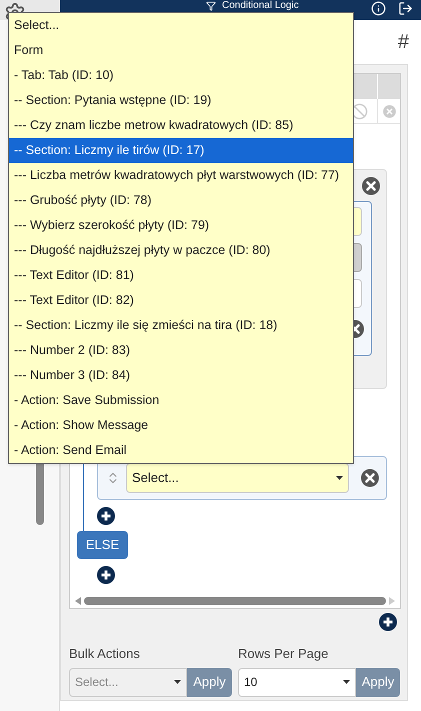 The height and width of the screenshot is (711, 421). What do you see at coordinates (405, 8) in the screenshot?
I see `exit-icon` at bounding box center [405, 8].